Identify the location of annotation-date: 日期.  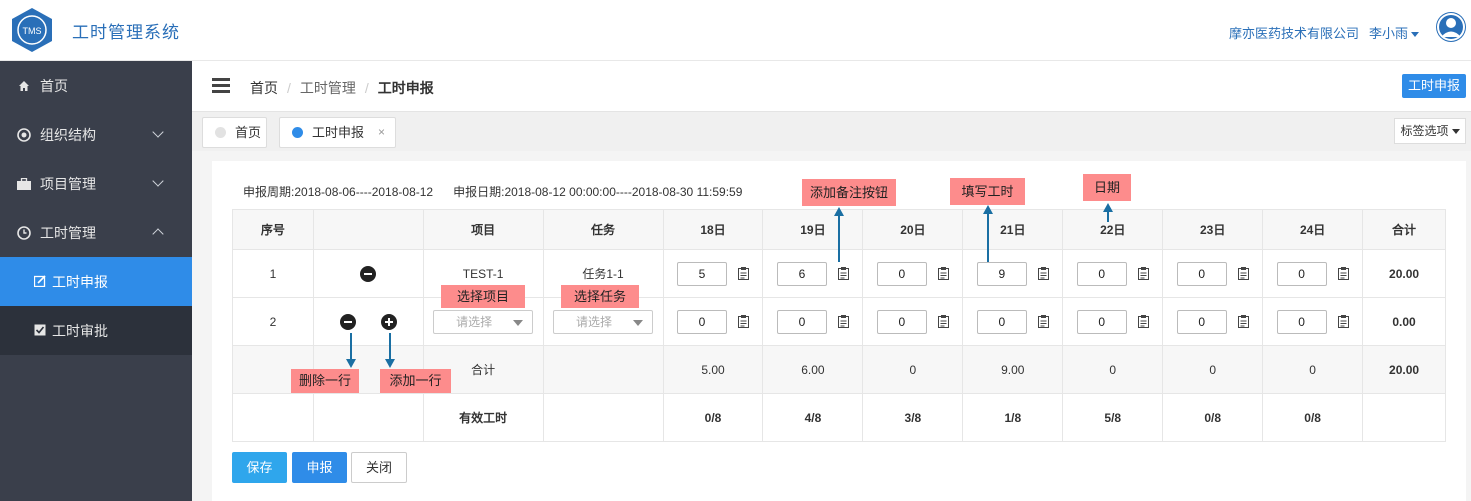
(1107, 187).